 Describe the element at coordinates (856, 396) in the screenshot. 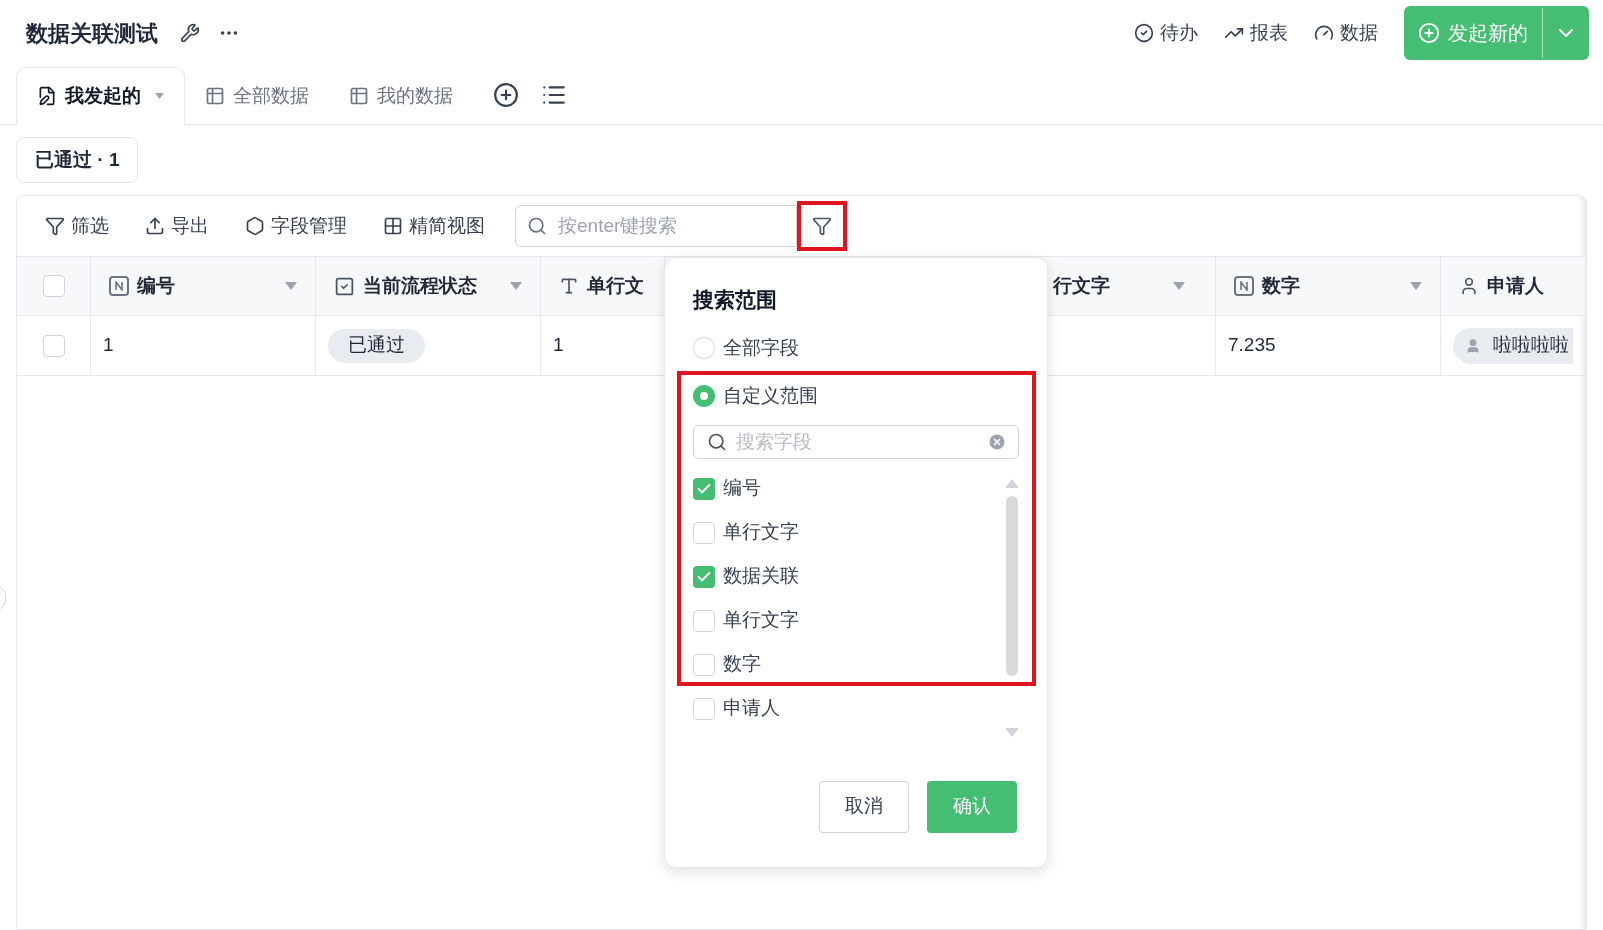

I see `scope-radio: 自定义范围` at that location.